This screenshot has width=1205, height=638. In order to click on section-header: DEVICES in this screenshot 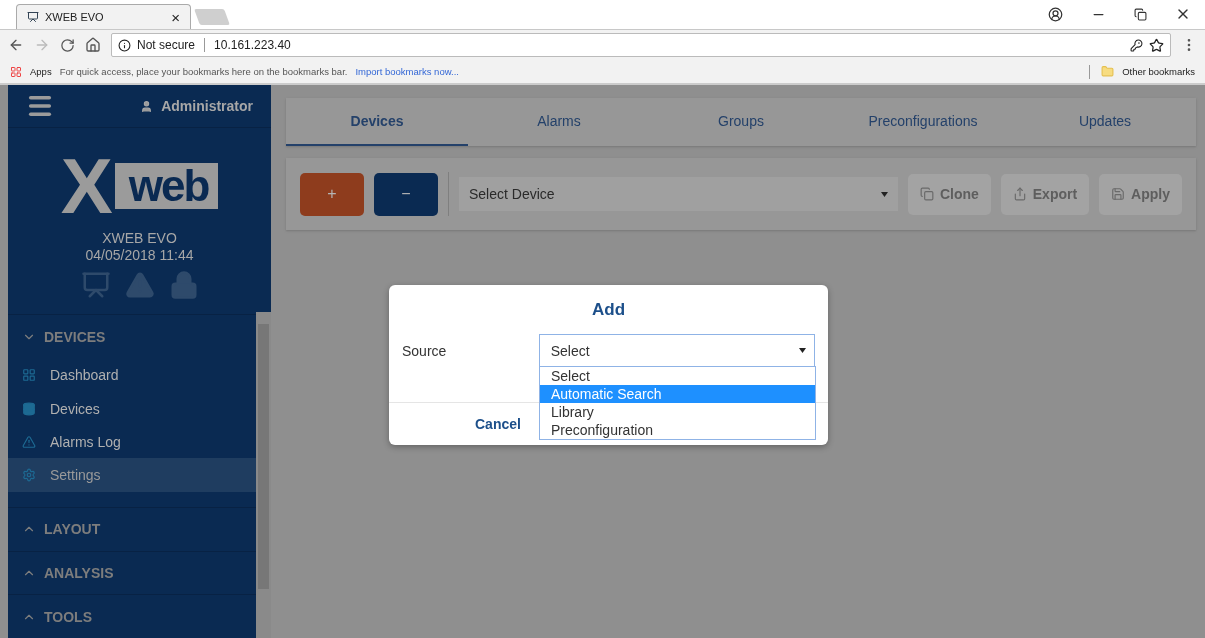, I will do `click(132, 337)`.